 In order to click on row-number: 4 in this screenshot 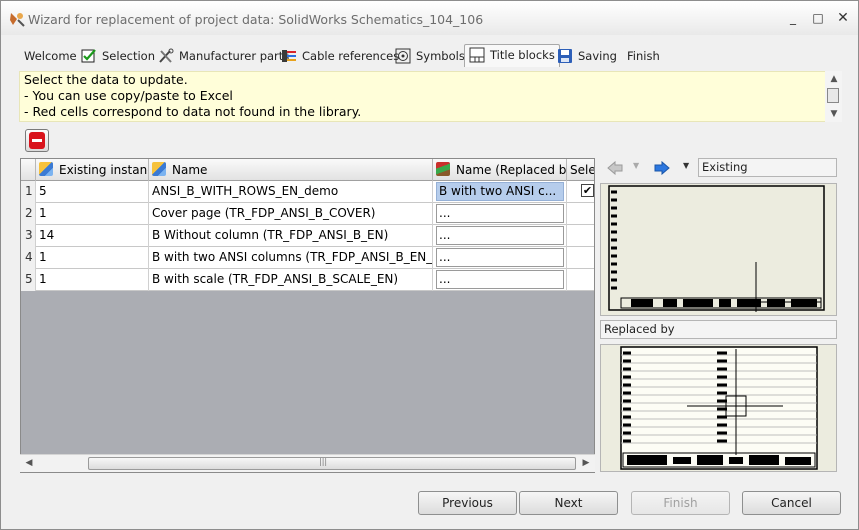, I will do `click(28, 258)`.